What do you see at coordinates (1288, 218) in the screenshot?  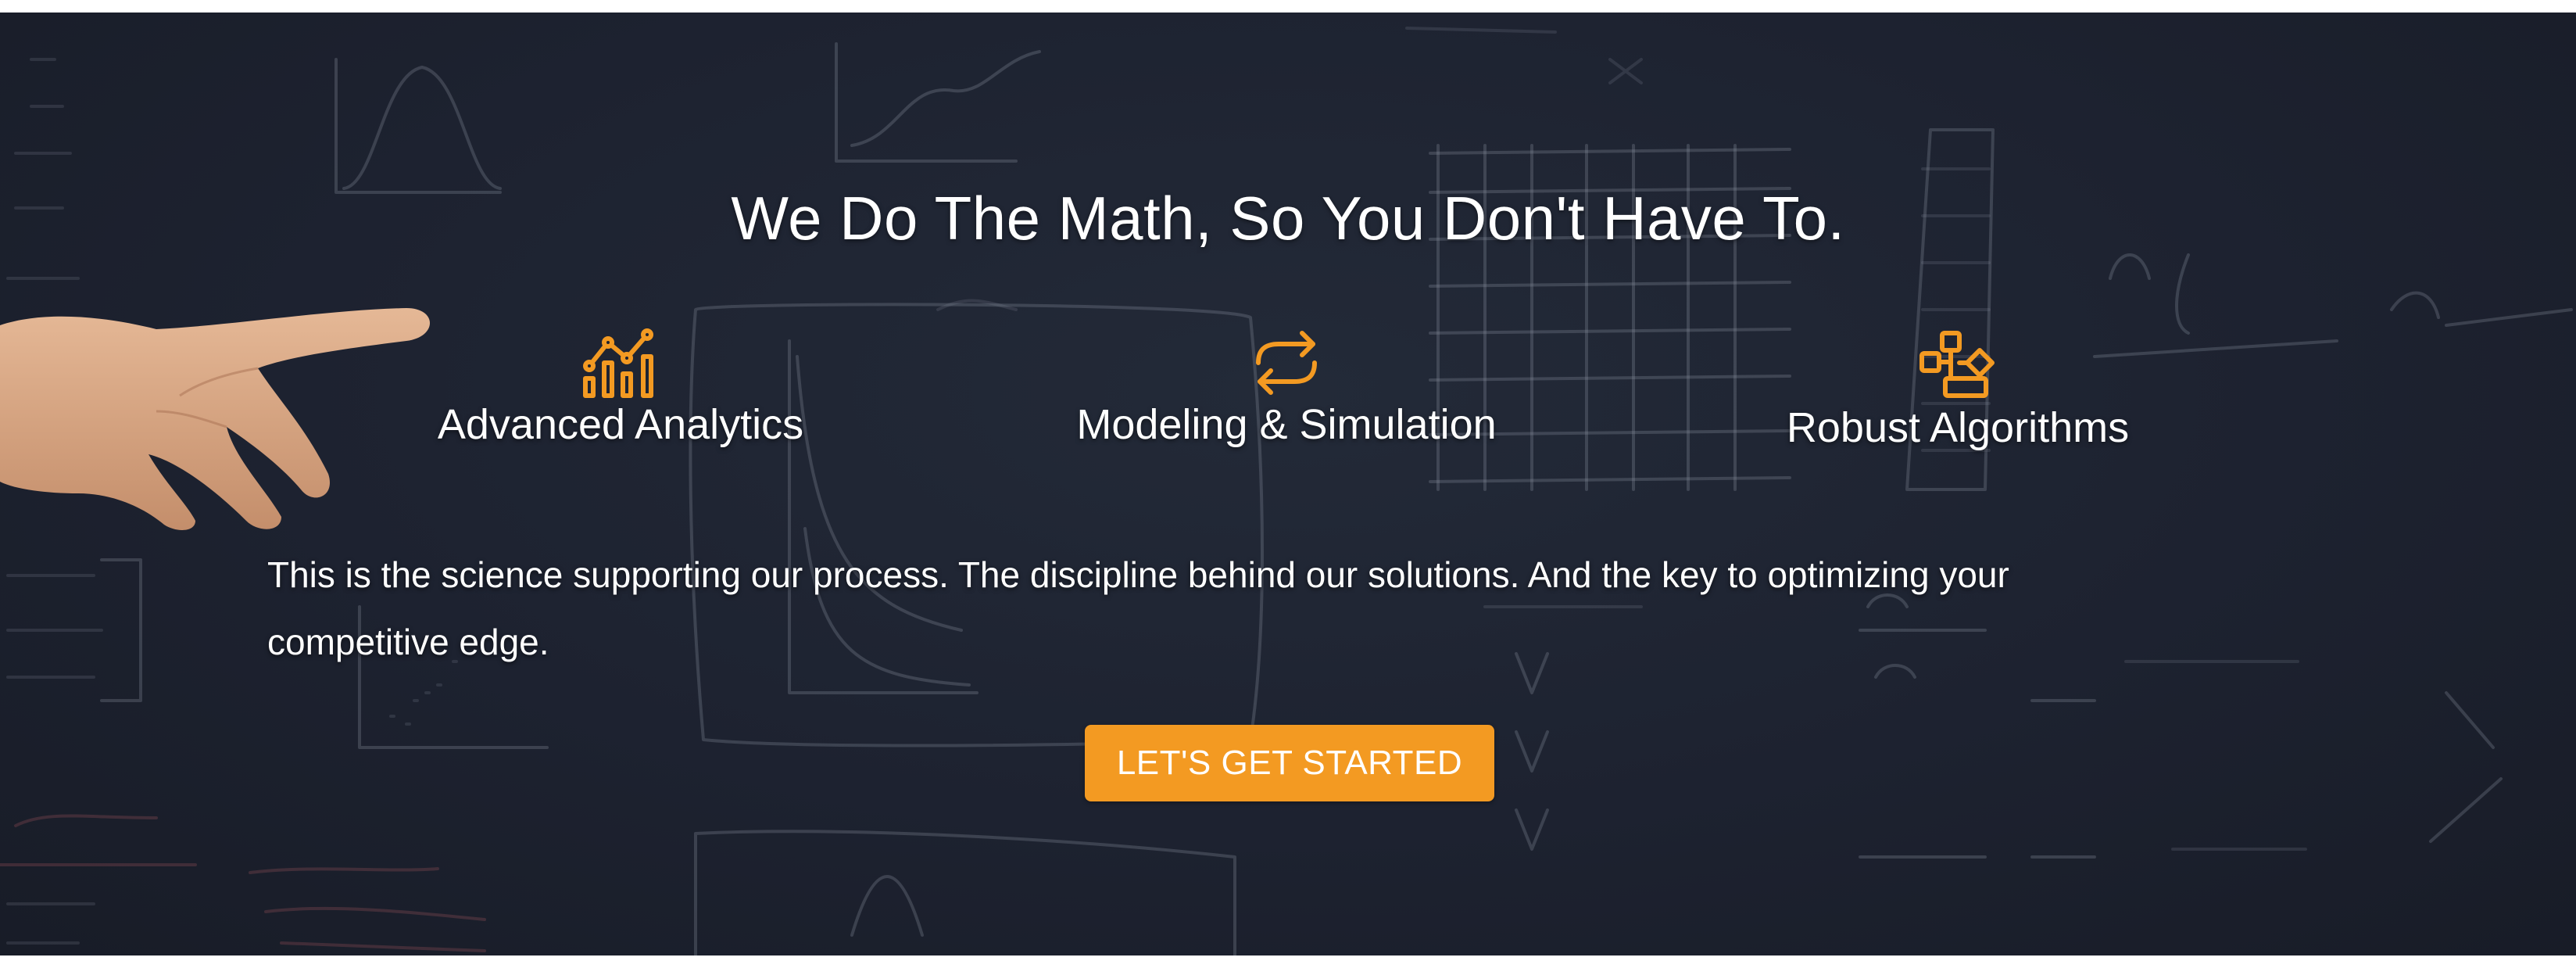 I see `page-title: We Do The Math, So You Don't Have To.` at bounding box center [1288, 218].